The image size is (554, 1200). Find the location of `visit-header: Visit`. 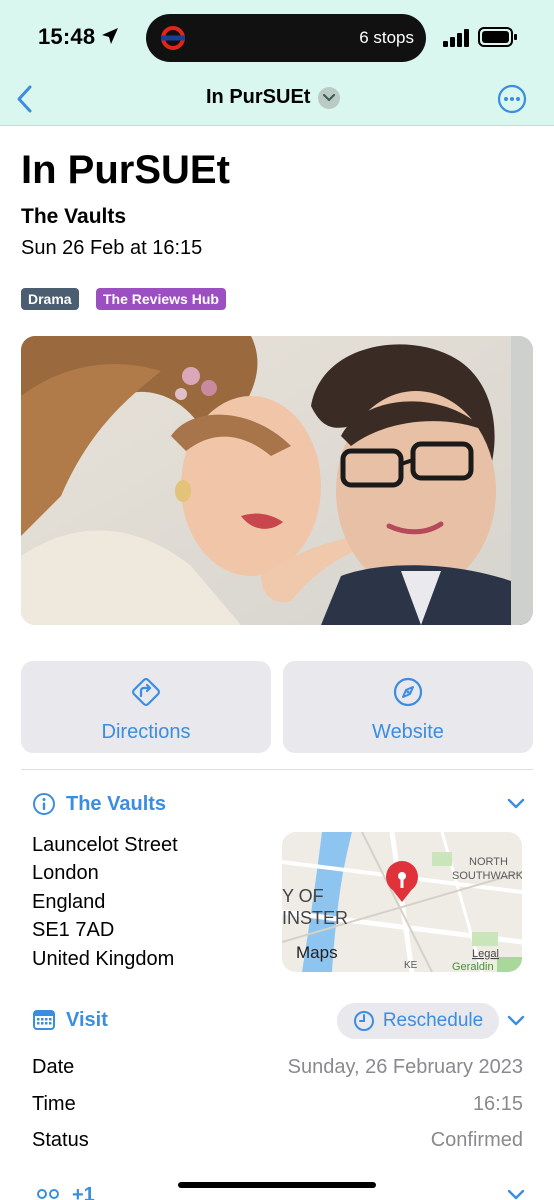

visit-header: Visit is located at coordinates (70, 1020).